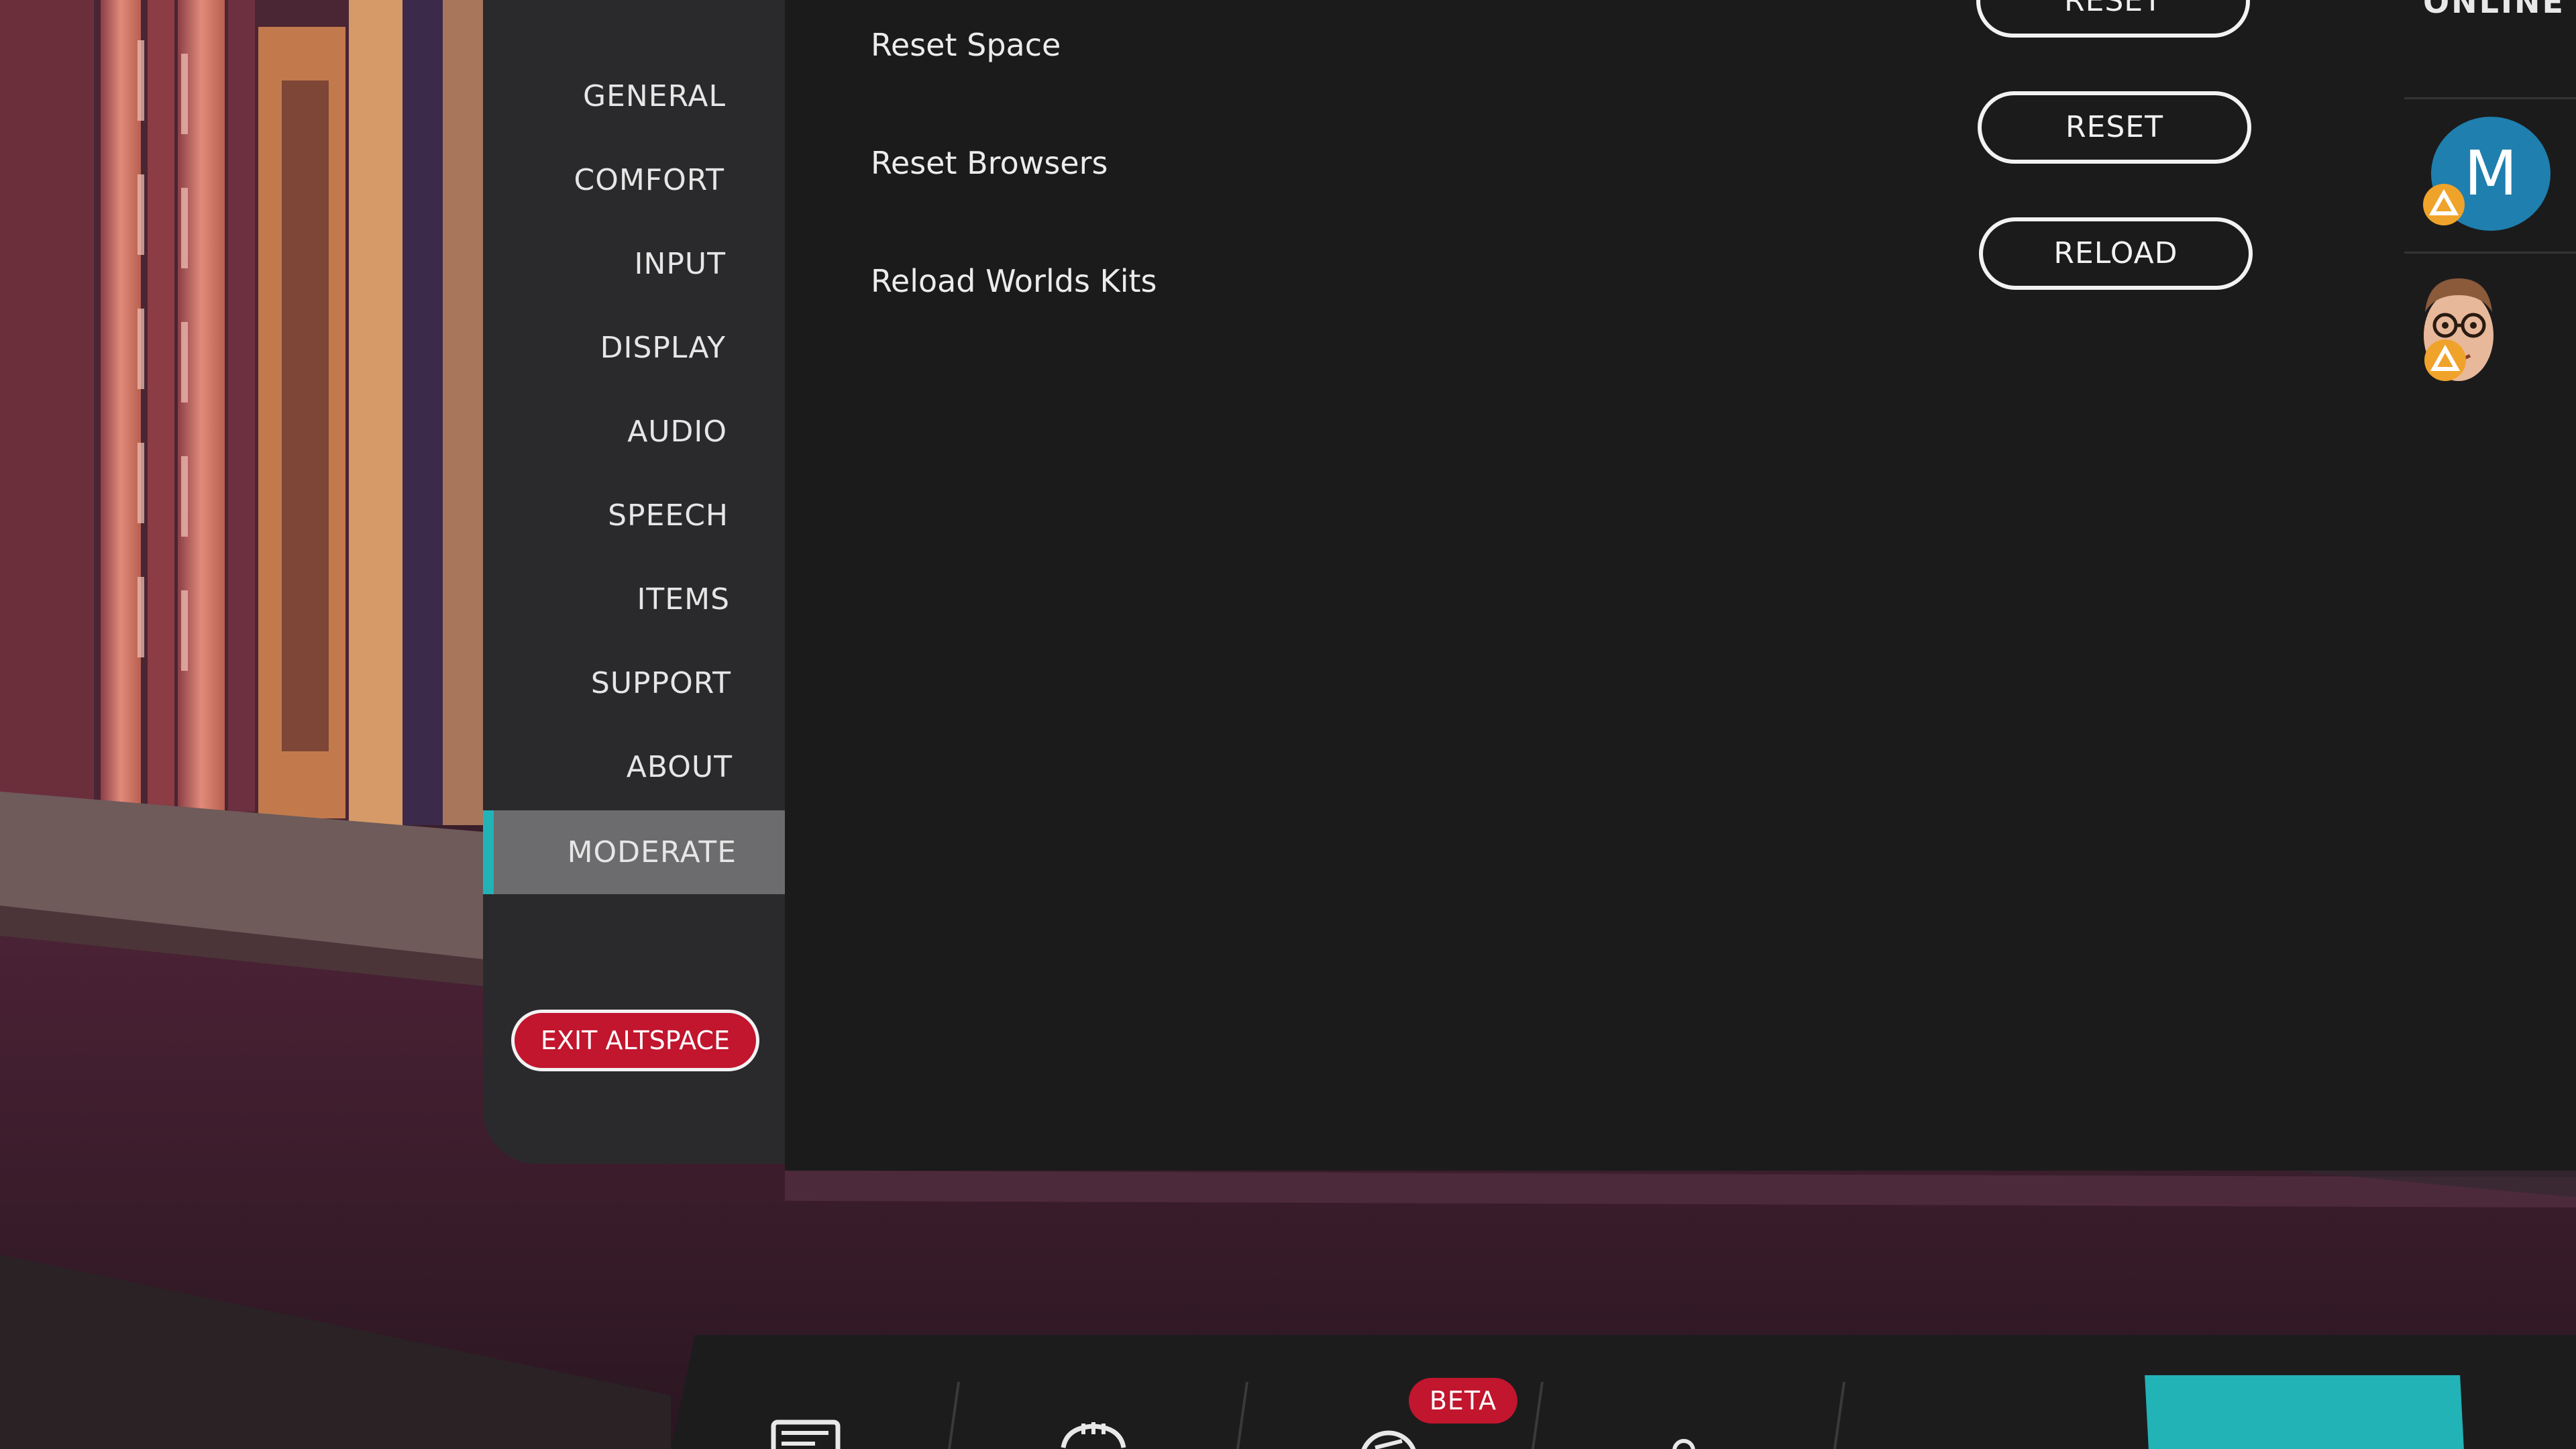  Describe the element at coordinates (668, 516) in the screenshot. I see `tab-speech: SPEECH` at that location.